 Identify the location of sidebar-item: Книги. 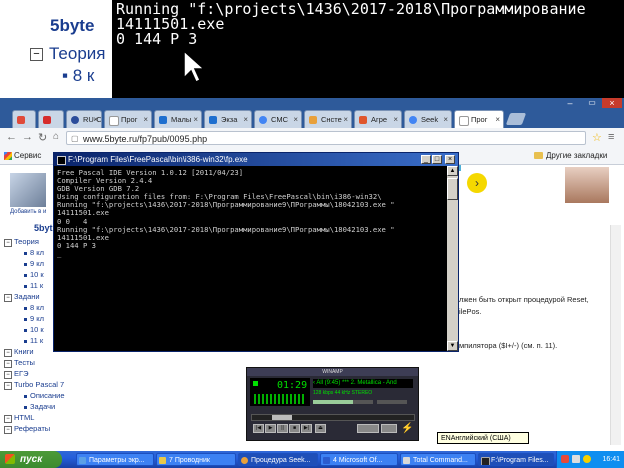
(24, 351).